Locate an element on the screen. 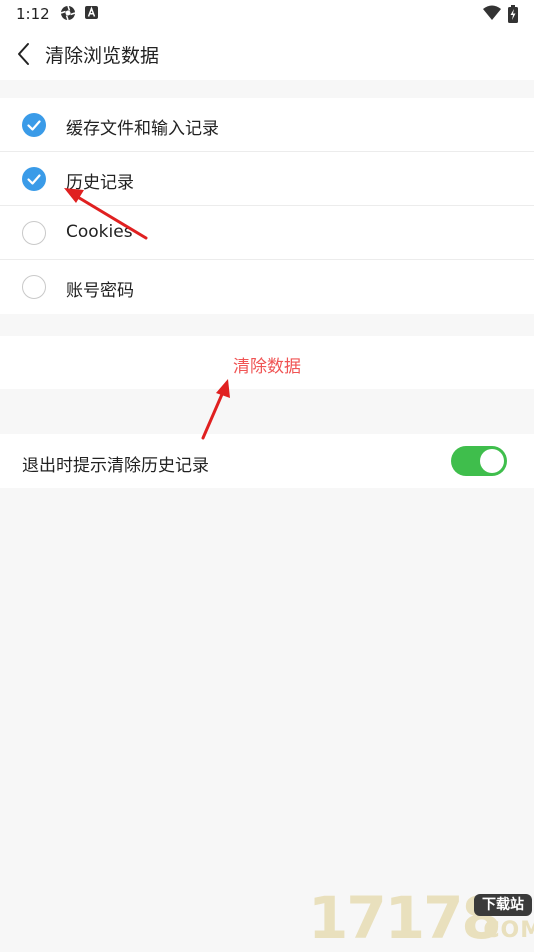  chevron-left-icon is located at coordinates (23, 54).